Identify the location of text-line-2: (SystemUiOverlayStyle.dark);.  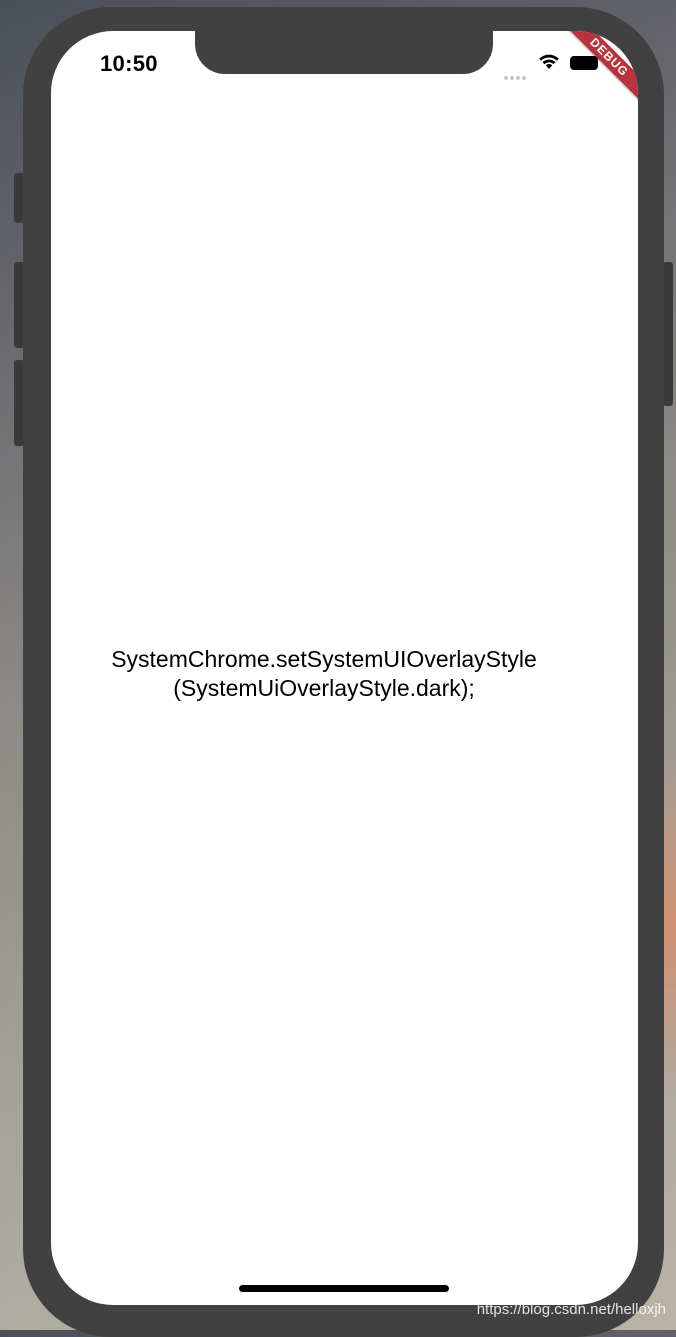
(324, 688).